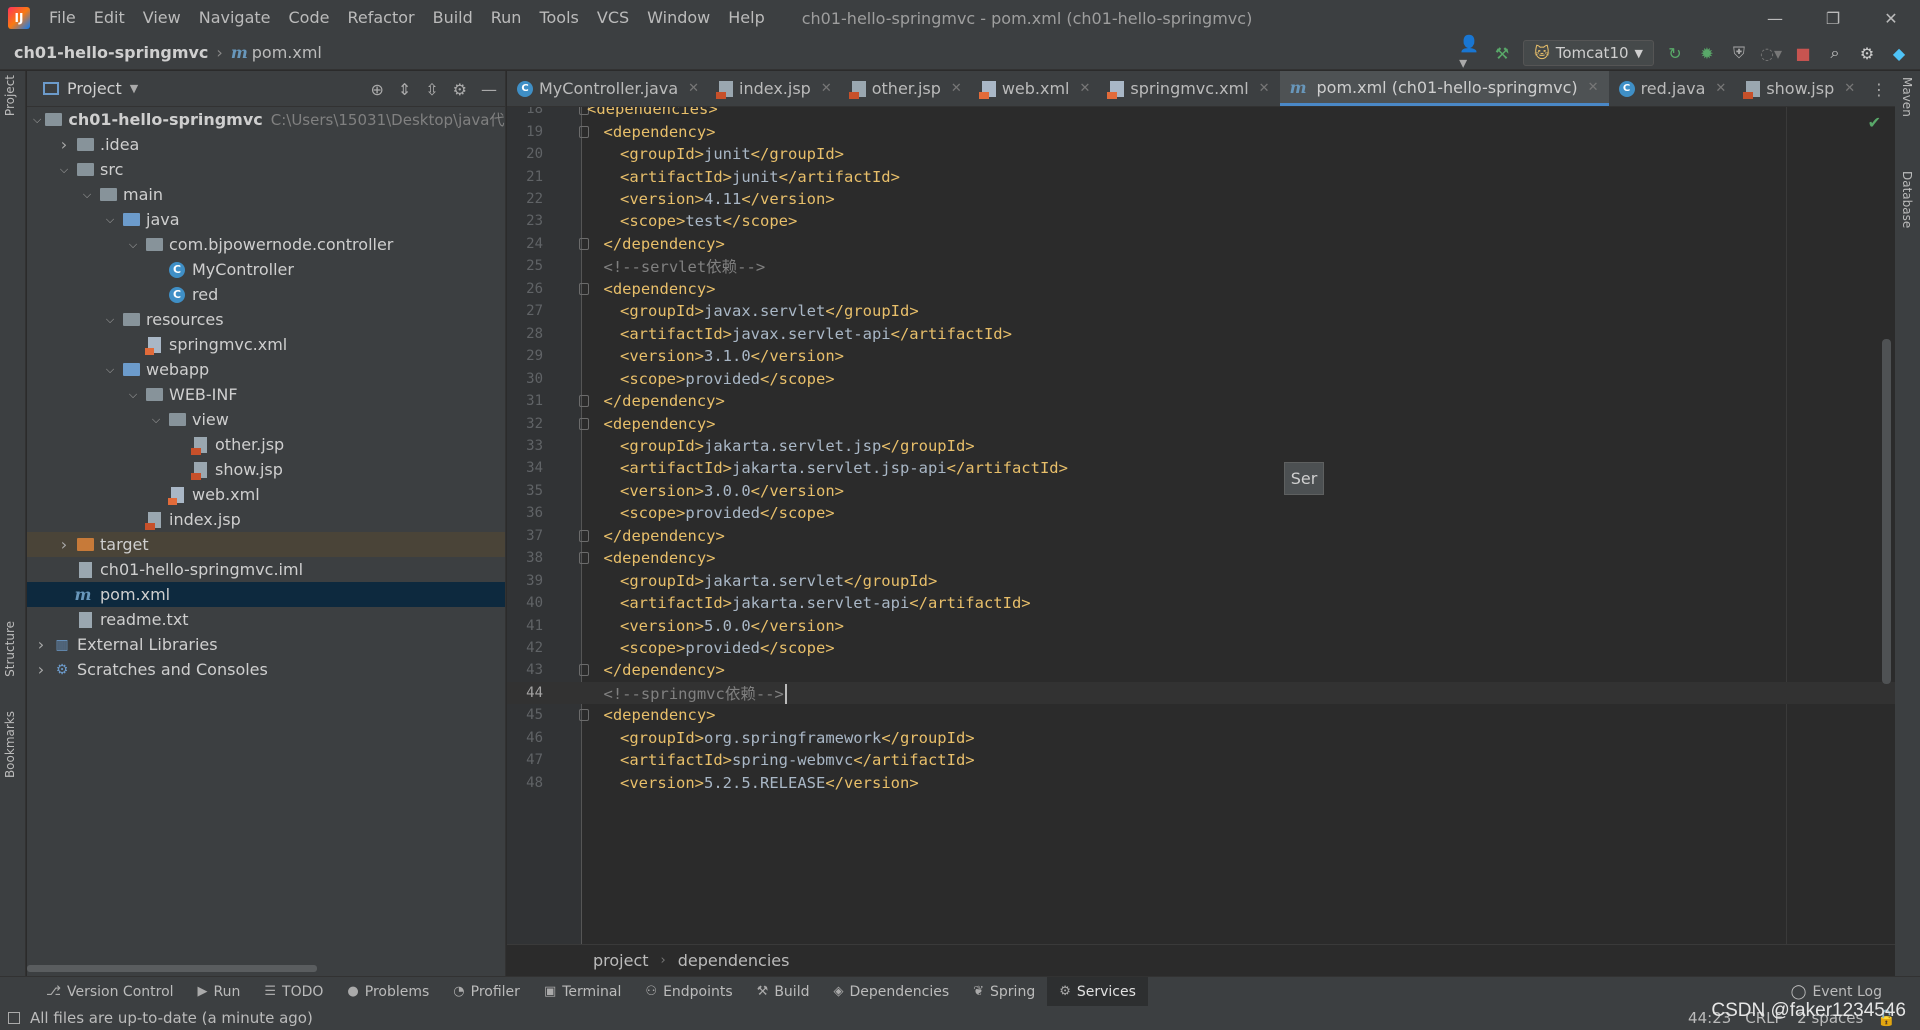 Image resolution: width=1920 pixels, height=1030 pixels. I want to click on jetbrains-toolbox-icon: ◆, so click(1899, 53).